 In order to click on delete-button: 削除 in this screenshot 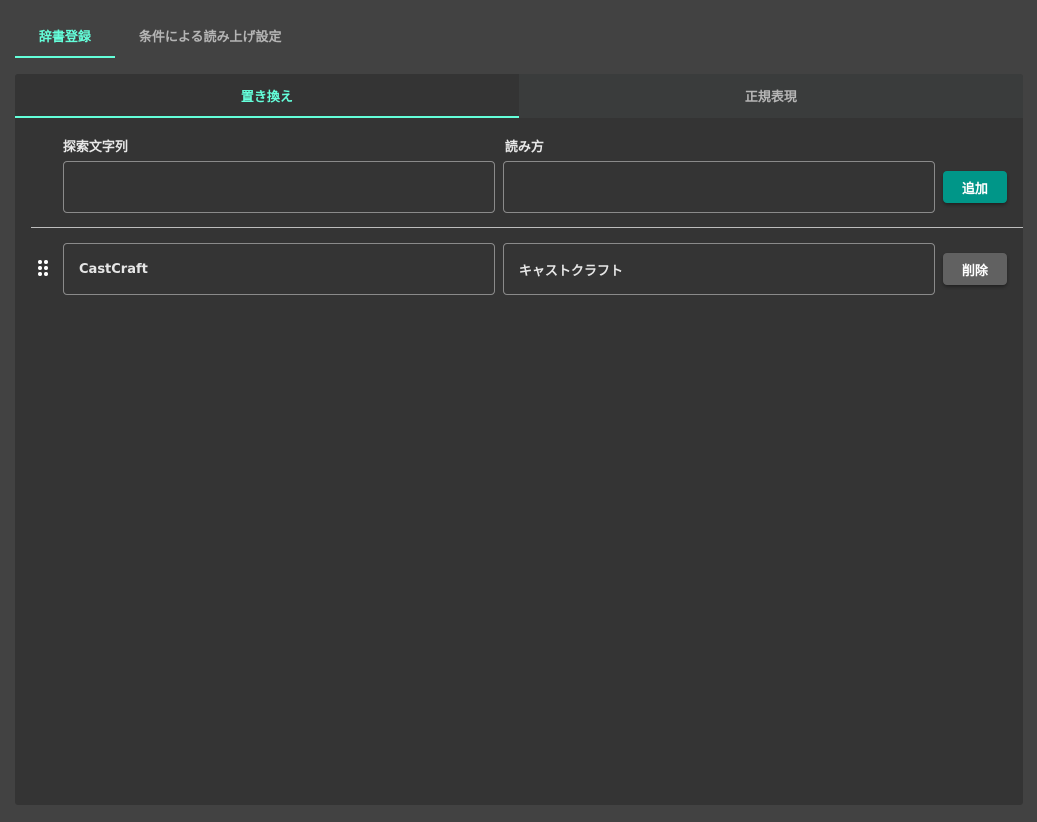, I will do `click(975, 269)`.